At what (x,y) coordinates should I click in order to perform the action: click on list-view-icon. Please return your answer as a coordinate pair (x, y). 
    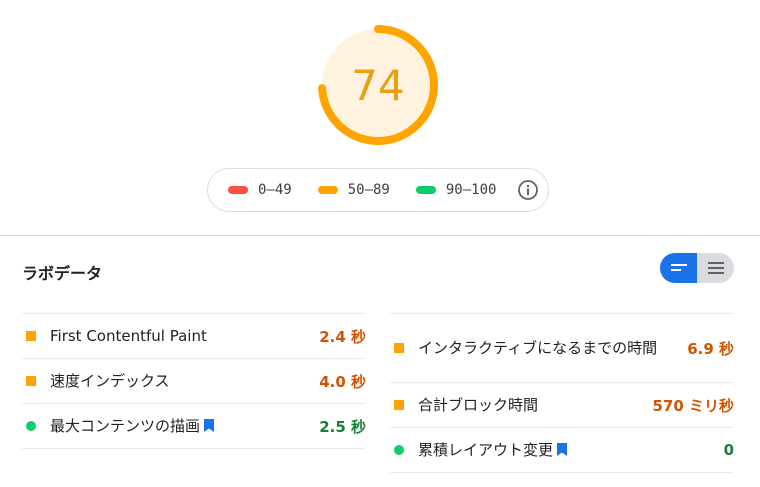
    Looking at the image, I should click on (715, 268).